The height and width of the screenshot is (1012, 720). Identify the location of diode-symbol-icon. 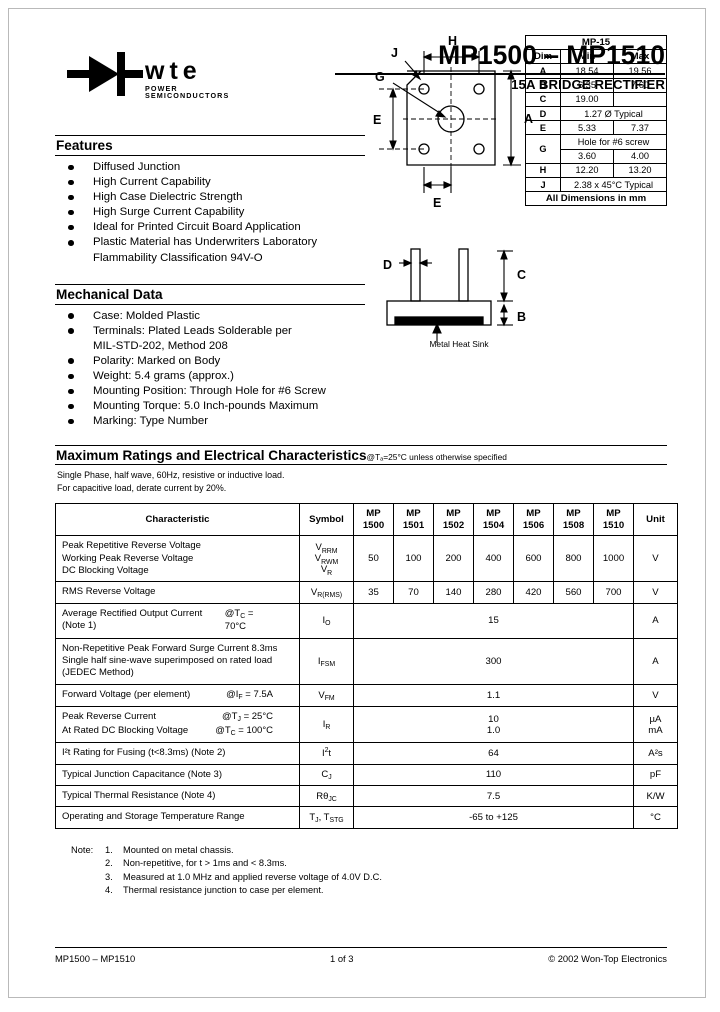
(105, 74).